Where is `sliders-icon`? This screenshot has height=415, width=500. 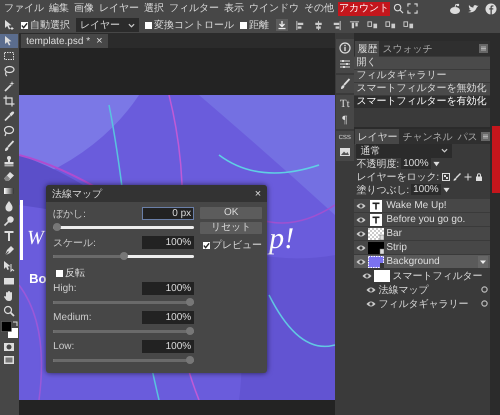 sliders-icon is located at coordinates (344, 64).